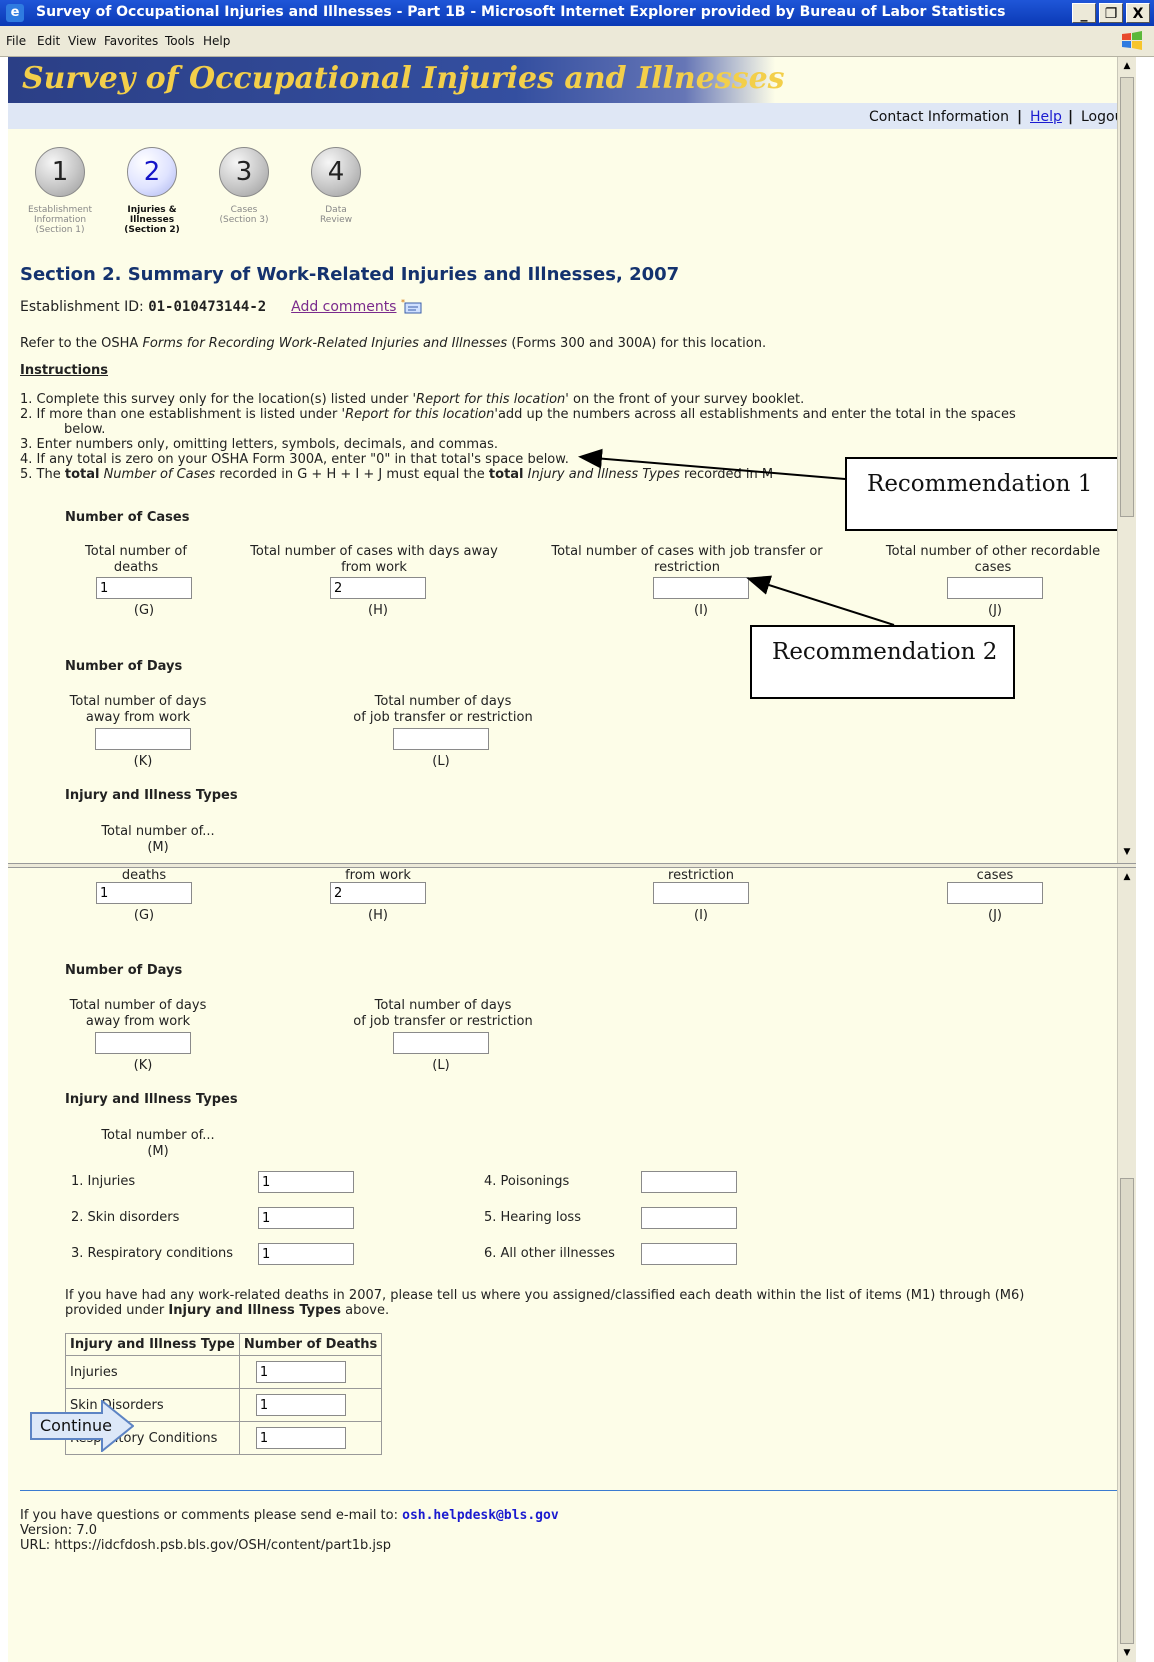 The image size is (1154, 1662). What do you see at coordinates (117, 1310) in the screenshot?
I see `q-text: provided under` at bounding box center [117, 1310].